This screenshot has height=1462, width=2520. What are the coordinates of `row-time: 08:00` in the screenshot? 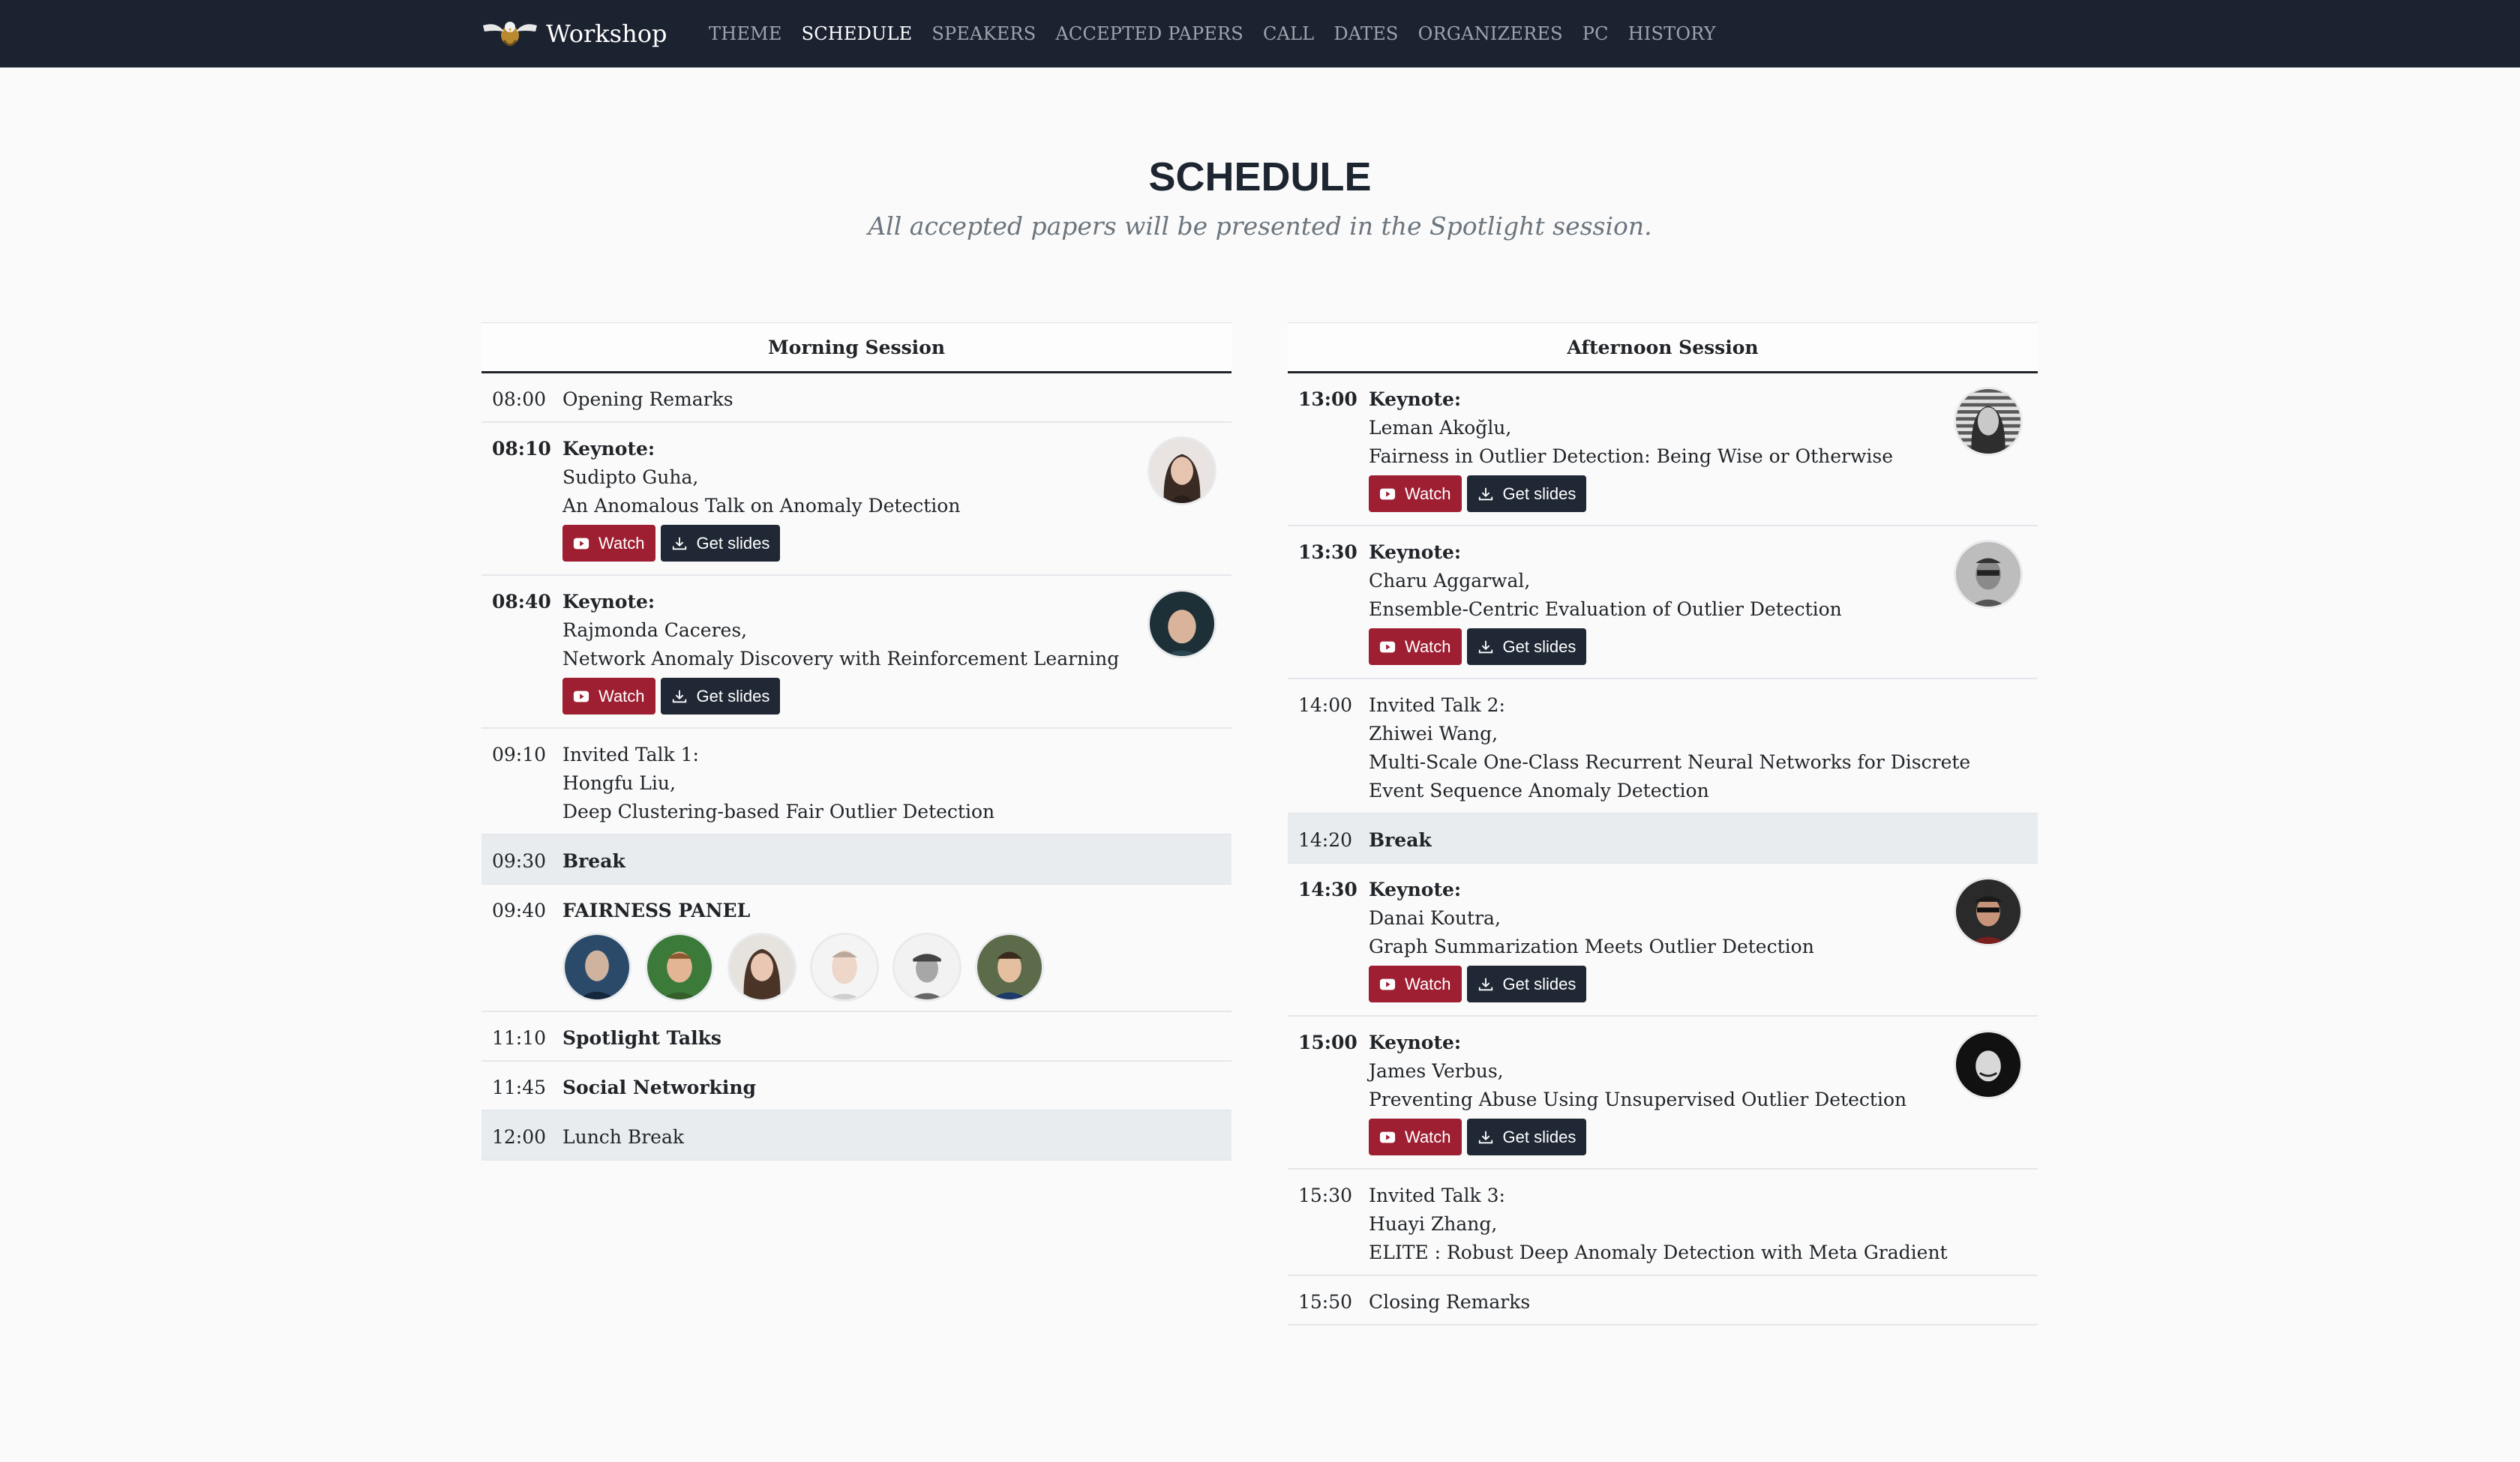 It's located at (519, 399).